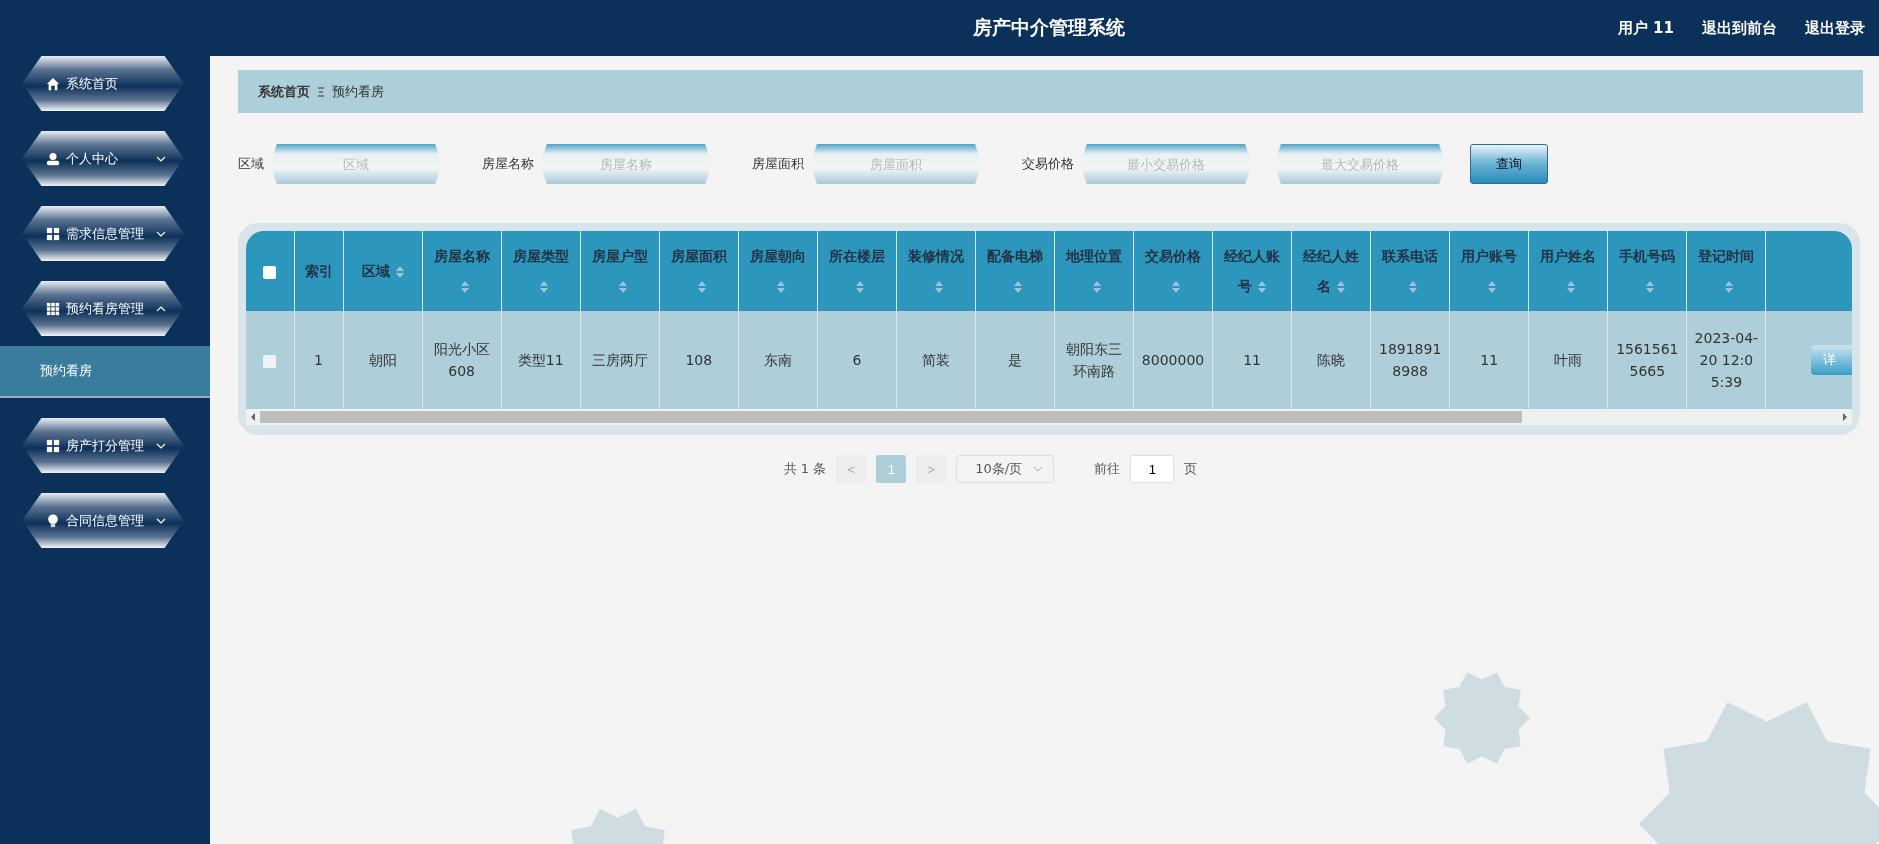 Image resolution: width=1879 pixels, height=844 pixels. I want to click on table-cell: 简装, so click(935, 360).